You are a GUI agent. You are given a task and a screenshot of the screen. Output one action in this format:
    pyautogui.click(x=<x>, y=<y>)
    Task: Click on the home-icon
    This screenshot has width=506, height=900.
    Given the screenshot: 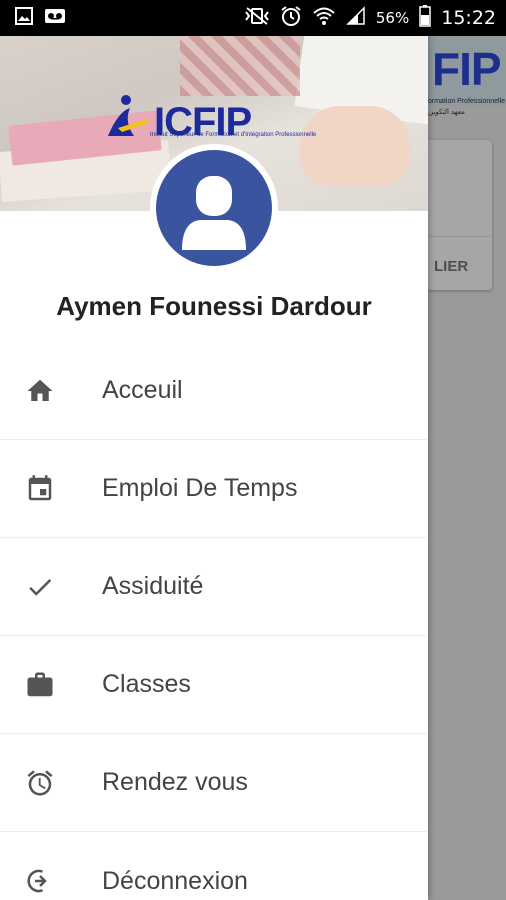 What is the action you would take?
    pyautogui.click(x=40, y=391)
    